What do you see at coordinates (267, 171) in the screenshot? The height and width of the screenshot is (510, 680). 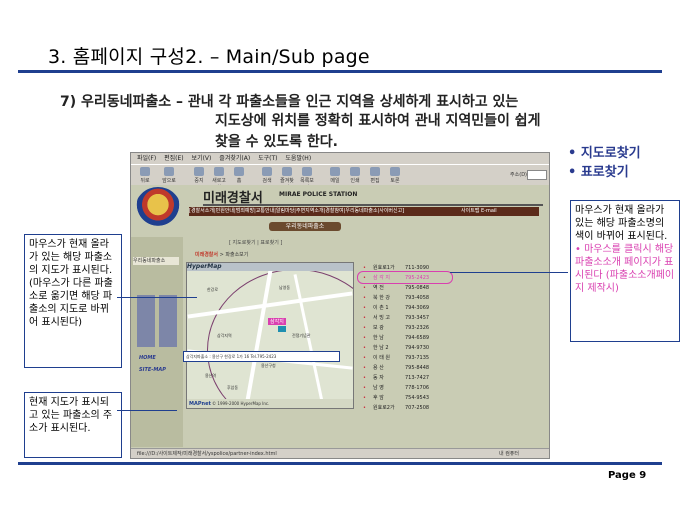 I see `search-icon` at bounding box center [267, 171].